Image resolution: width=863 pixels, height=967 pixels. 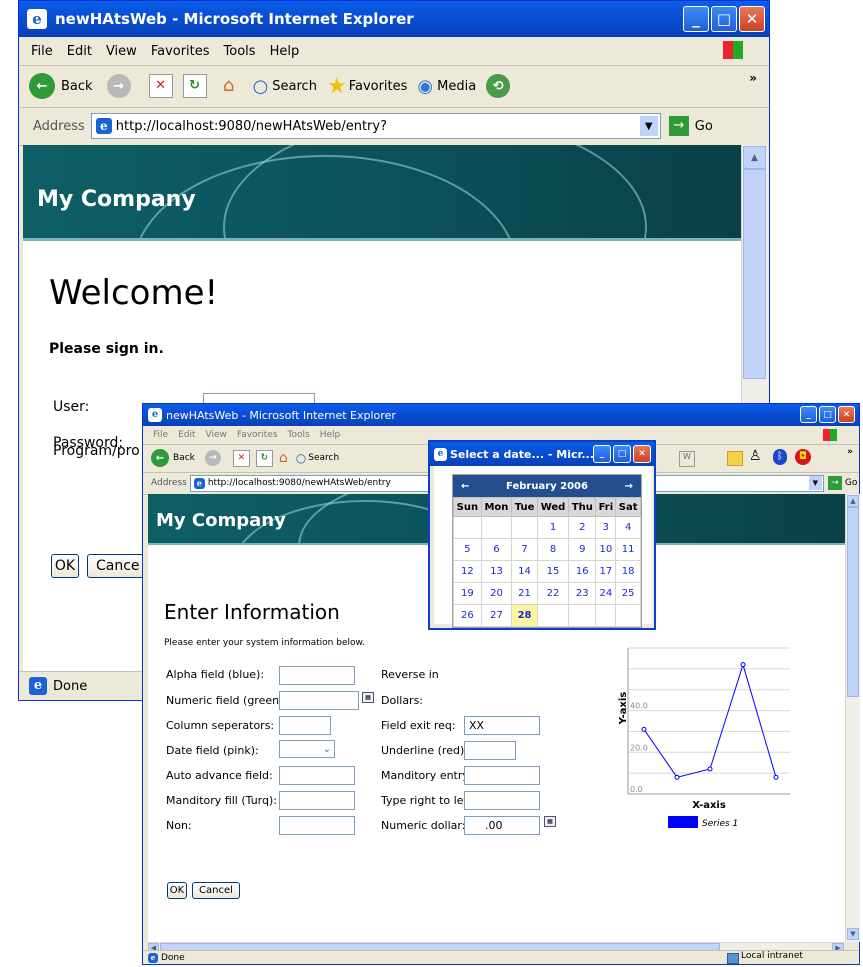 I want to click on word-icon: W, so click(x=687, y=459).